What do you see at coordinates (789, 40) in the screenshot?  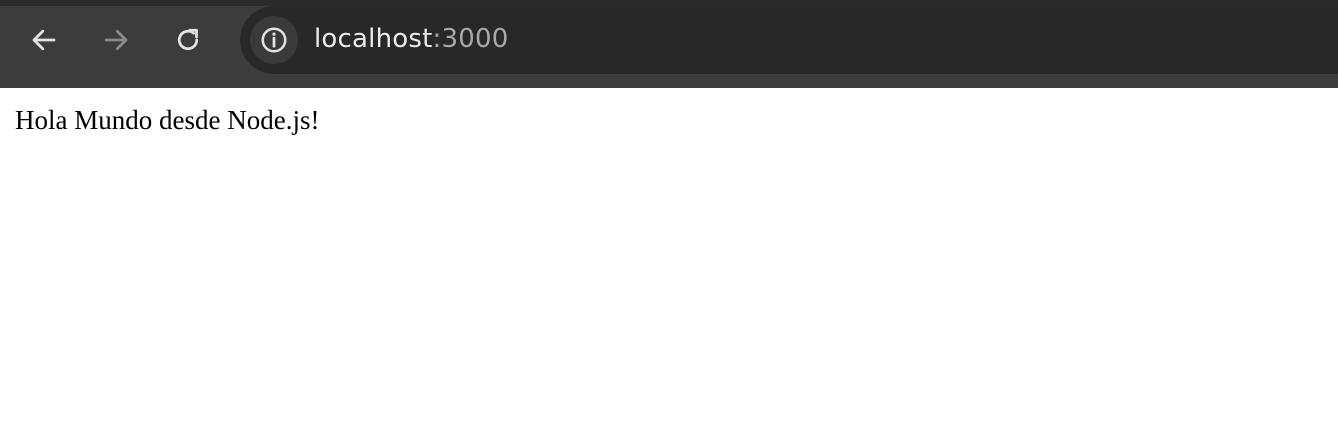 I see `address-bar: localhost:3000` at bounding box center [789, 40].